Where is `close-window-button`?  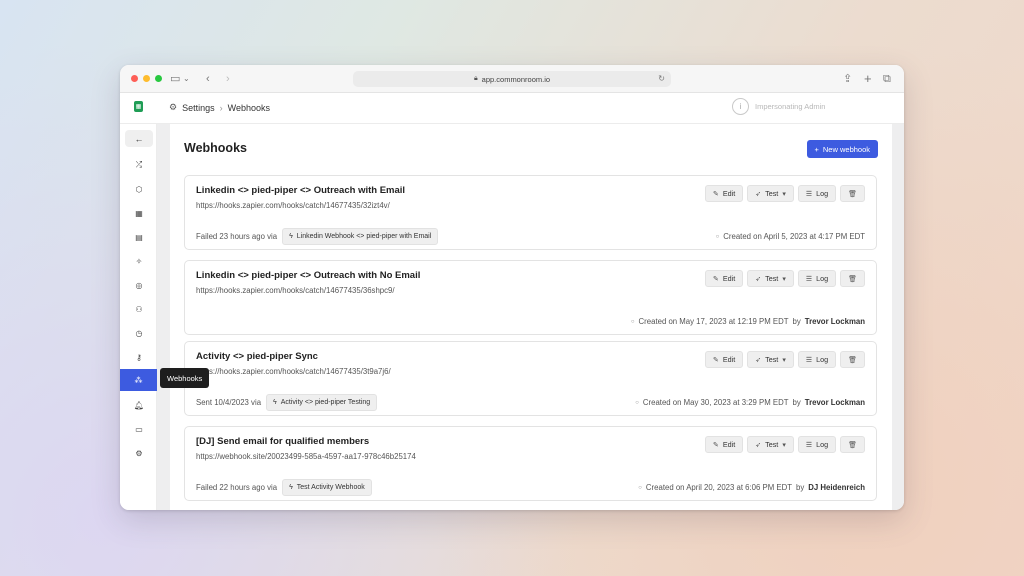
close-window-button is located at coordinates (134, 78).